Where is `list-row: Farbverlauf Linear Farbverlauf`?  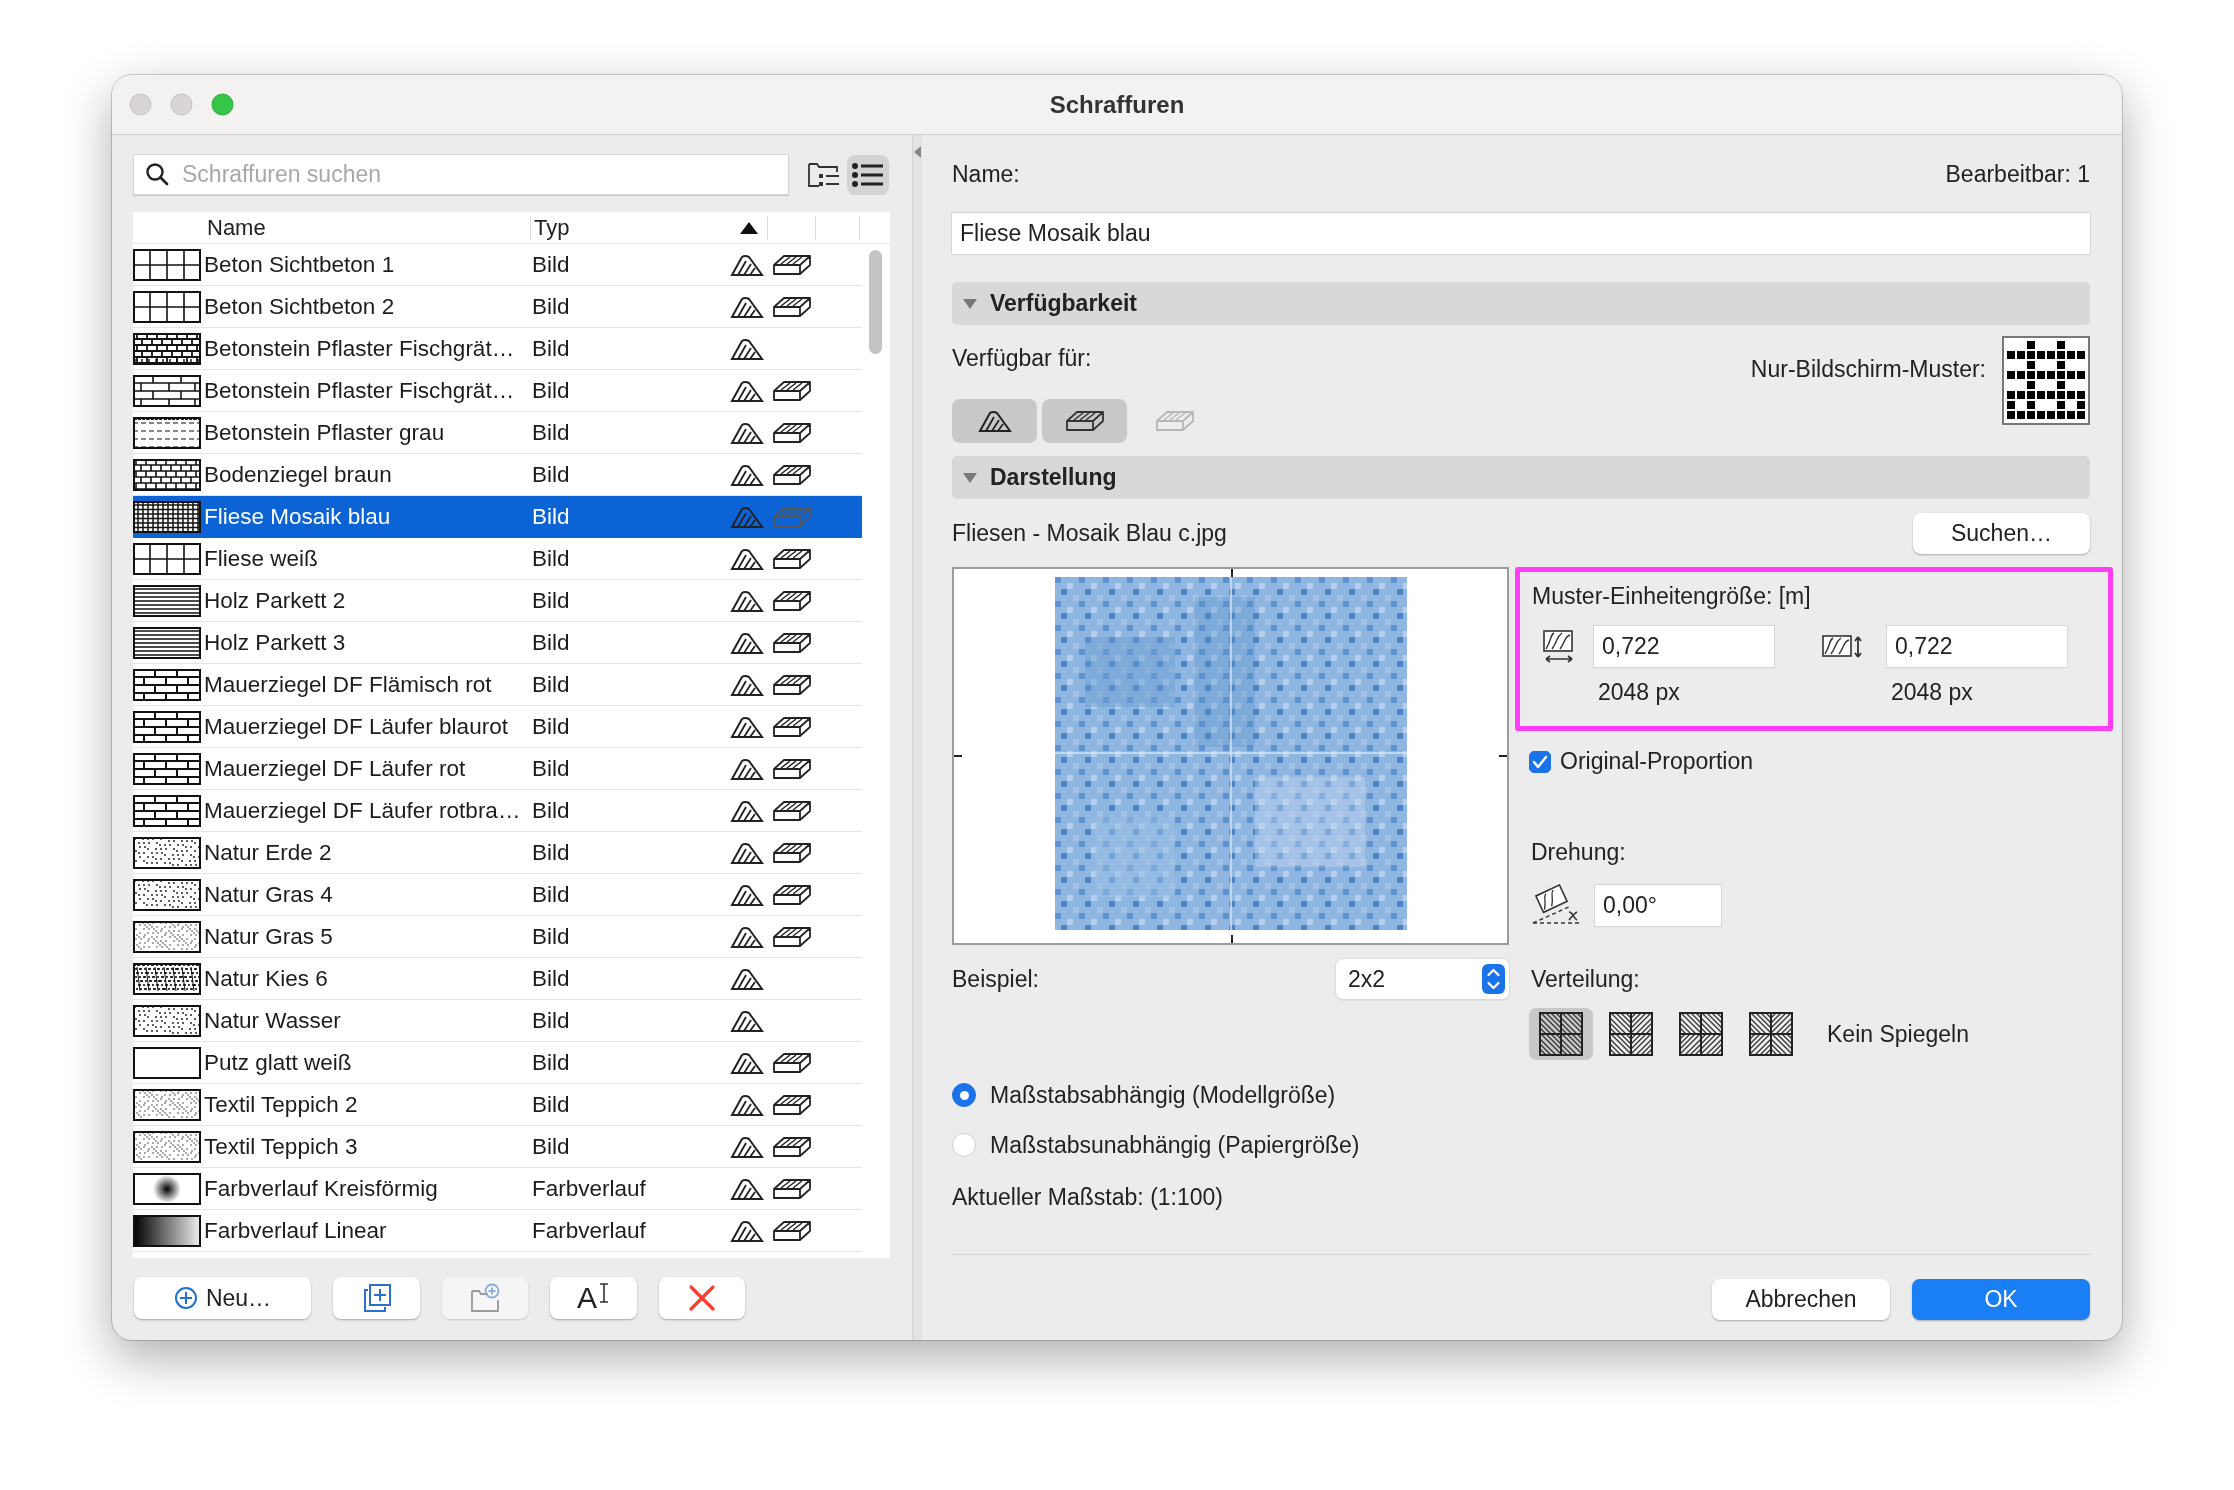 list-row: Farbverlauf Linear Farbverlauf is located at coordinates (497, 1231).